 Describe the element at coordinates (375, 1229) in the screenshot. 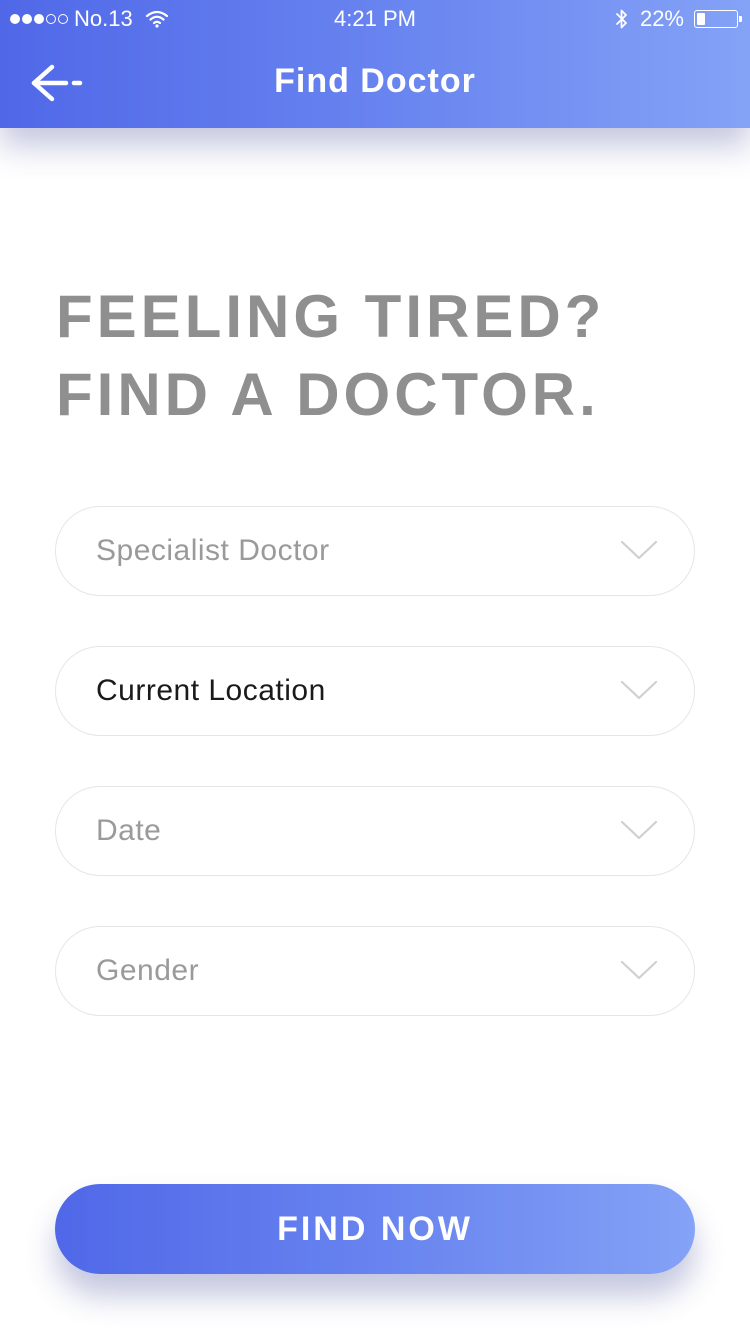

I see `find-now-button: FIND NOW` at that location.